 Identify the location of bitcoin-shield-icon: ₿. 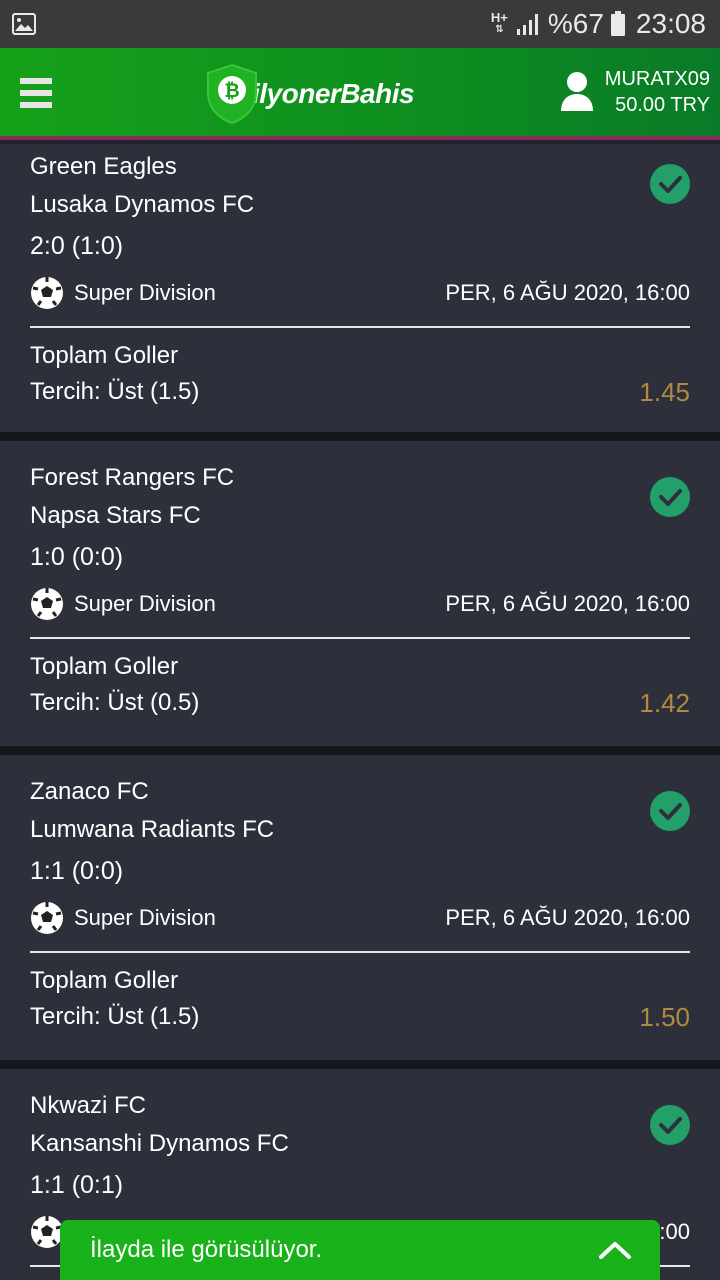
(232, 94).